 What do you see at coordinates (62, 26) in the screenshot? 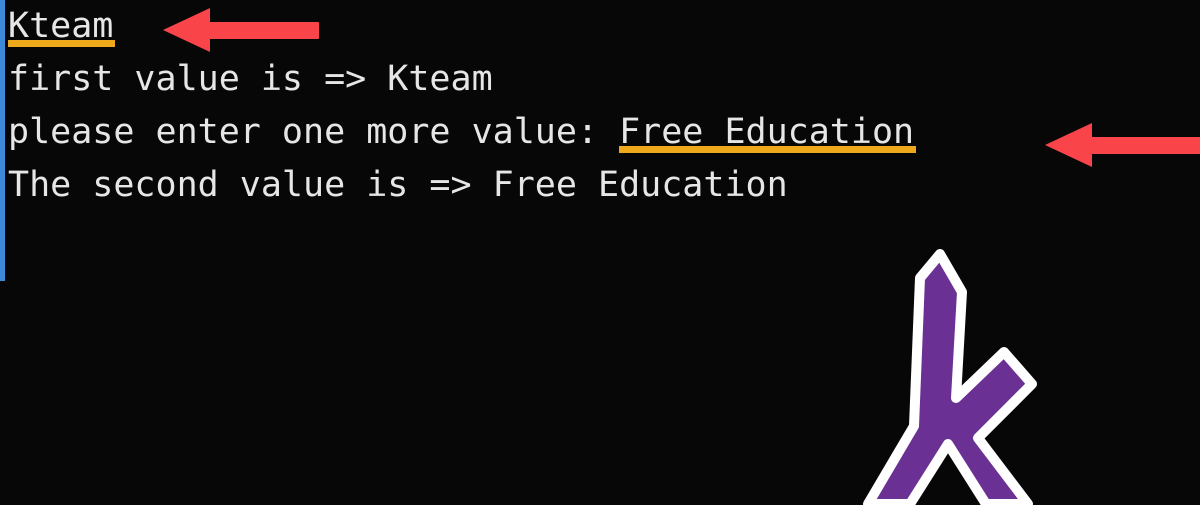
I see `user-input-value-1: Kteam` at bounding box center [62, 26].